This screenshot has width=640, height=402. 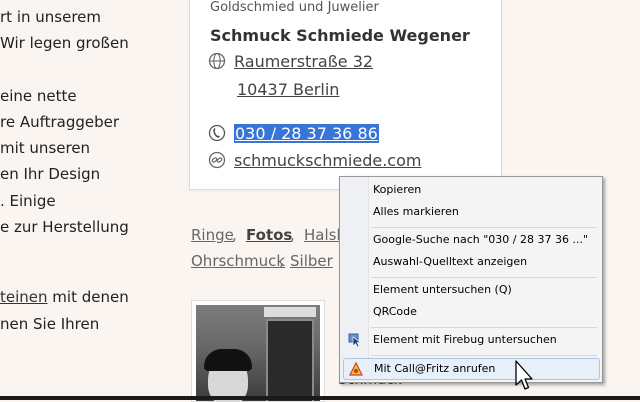 What do you see at coordinates (340, 35) in the screenshot?
I see `company-name: Schmuck Schmiede Wegener` at bounding box center [340, 35].